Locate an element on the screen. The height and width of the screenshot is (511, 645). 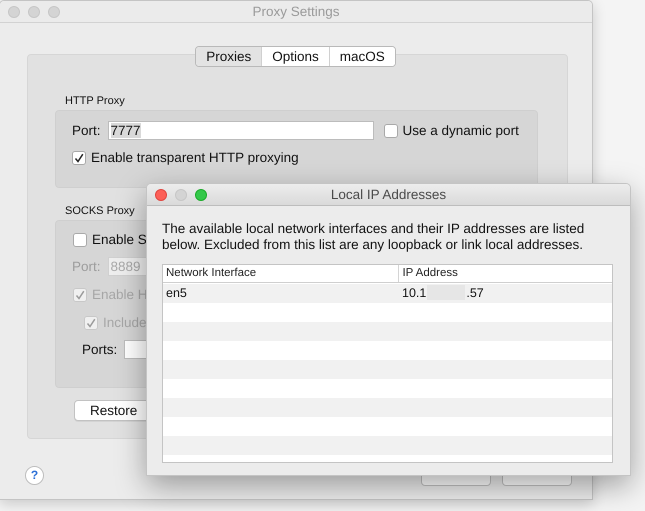
checkbox-label: Enable transparent HTTP proxying is located at coordinates (195, 157).